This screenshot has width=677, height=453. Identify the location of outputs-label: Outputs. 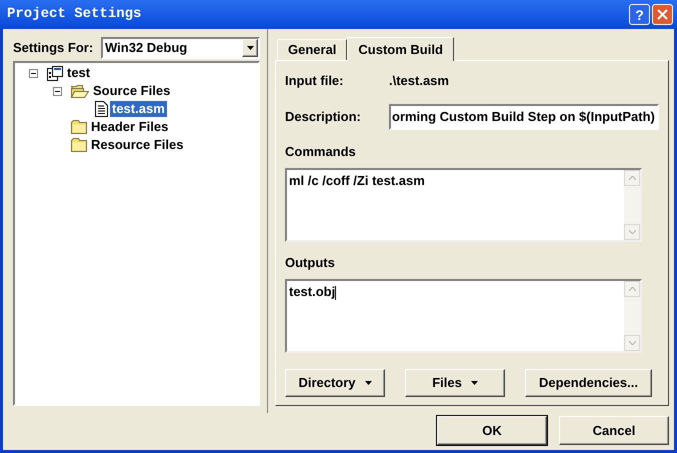
(310, 263).